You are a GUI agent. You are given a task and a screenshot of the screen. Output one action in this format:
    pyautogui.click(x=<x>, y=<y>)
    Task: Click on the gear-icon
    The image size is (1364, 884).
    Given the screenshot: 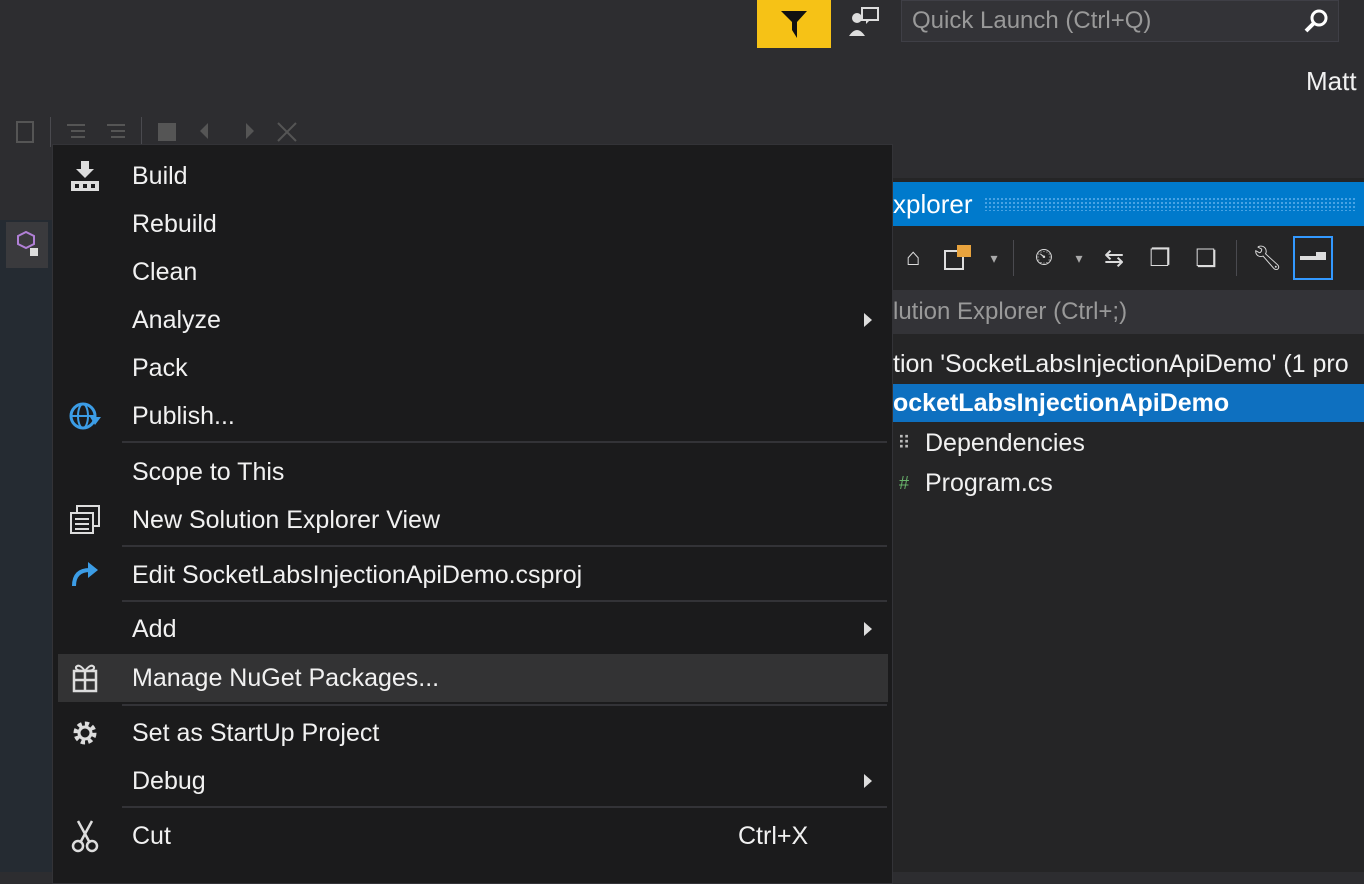 What is the action you would take?
    pyautogui.click(x=85, y=733)
    